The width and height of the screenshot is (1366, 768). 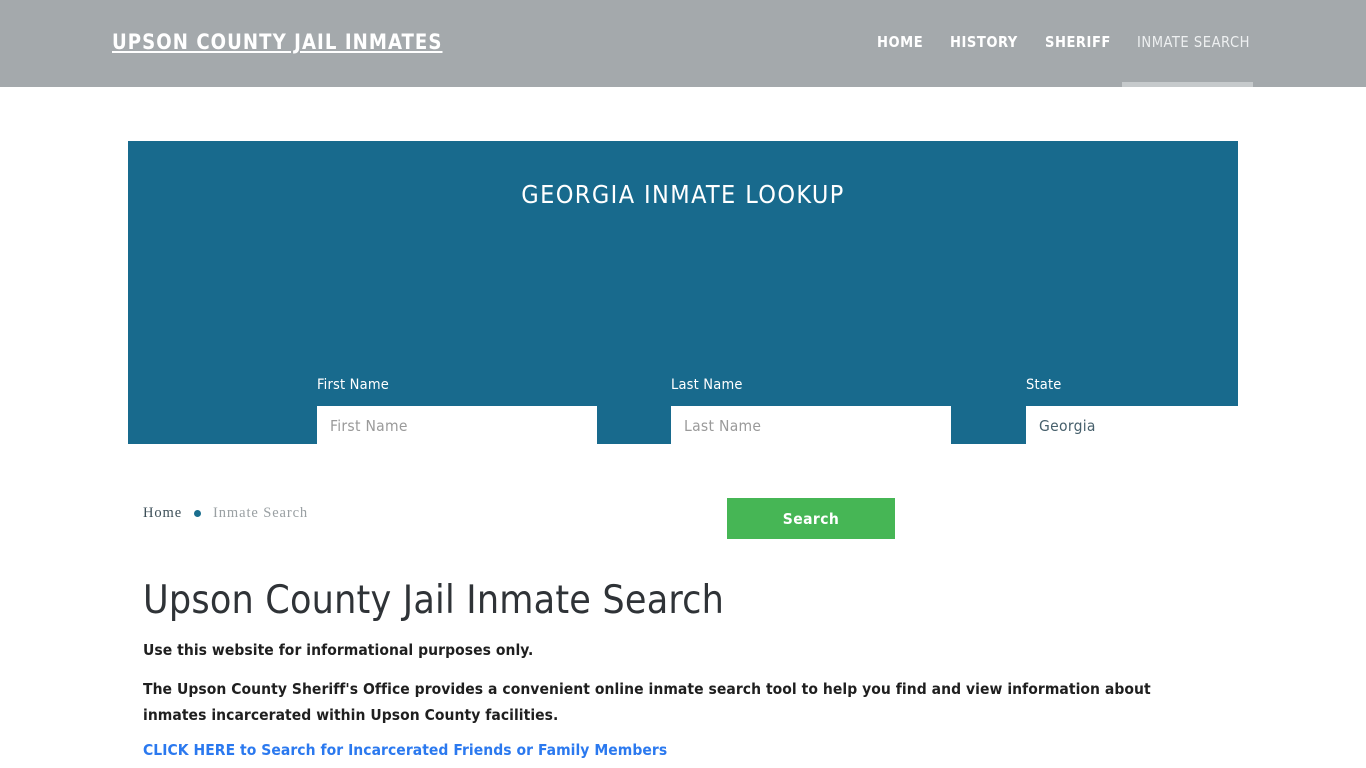 I want to click on nav-item-sheriff: SHERIFF, so click(x=1078, y=42).